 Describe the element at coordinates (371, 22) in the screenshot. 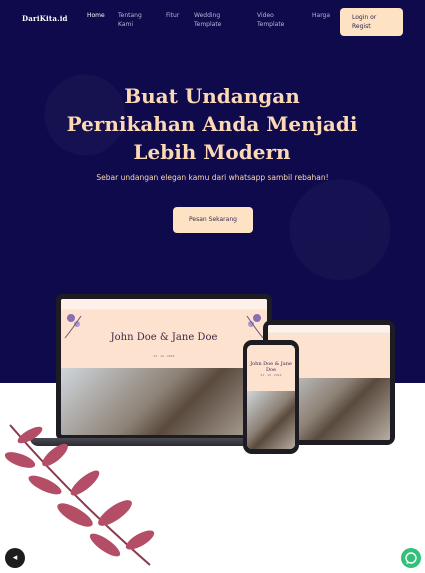

I see `login-button: Login or Regist` at that location.